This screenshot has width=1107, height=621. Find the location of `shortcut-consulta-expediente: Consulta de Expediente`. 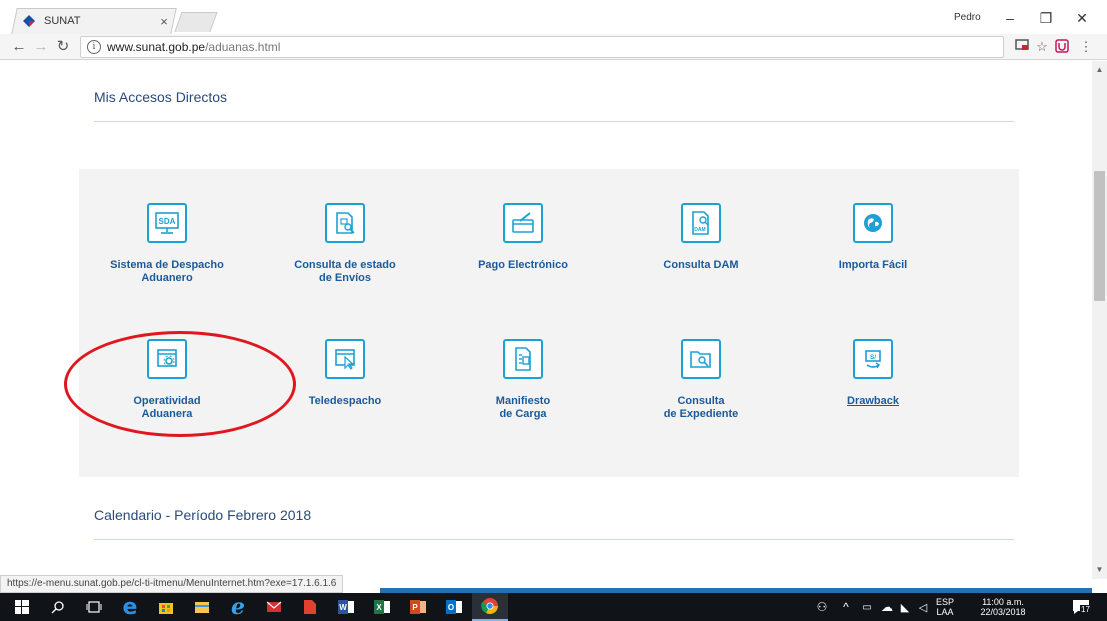

shortcut-consulta-expediente: Consulta de Expediente is located at coordinates (701, 380).